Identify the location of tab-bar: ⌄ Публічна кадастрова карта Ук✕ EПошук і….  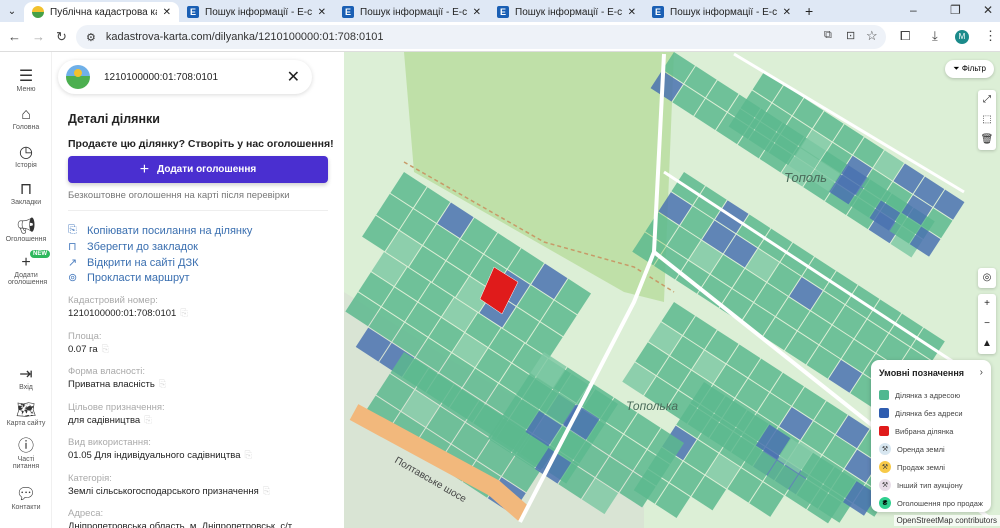
(500, 11).